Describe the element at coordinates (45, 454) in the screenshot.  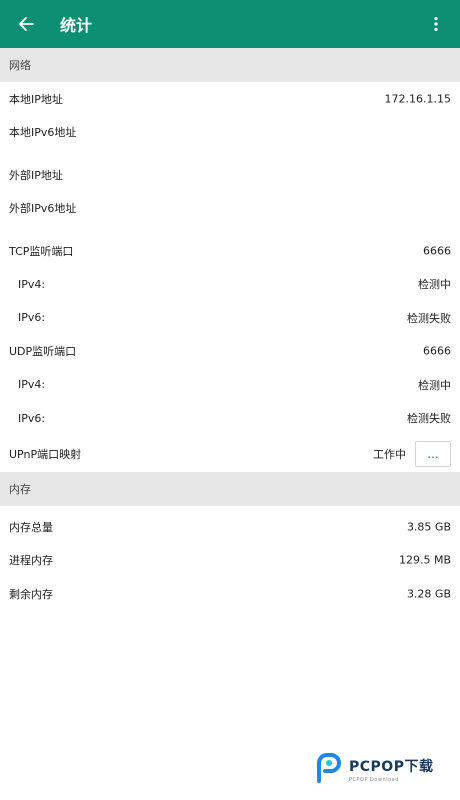
I see `upnp-label: UPnP端口映射` at that location.